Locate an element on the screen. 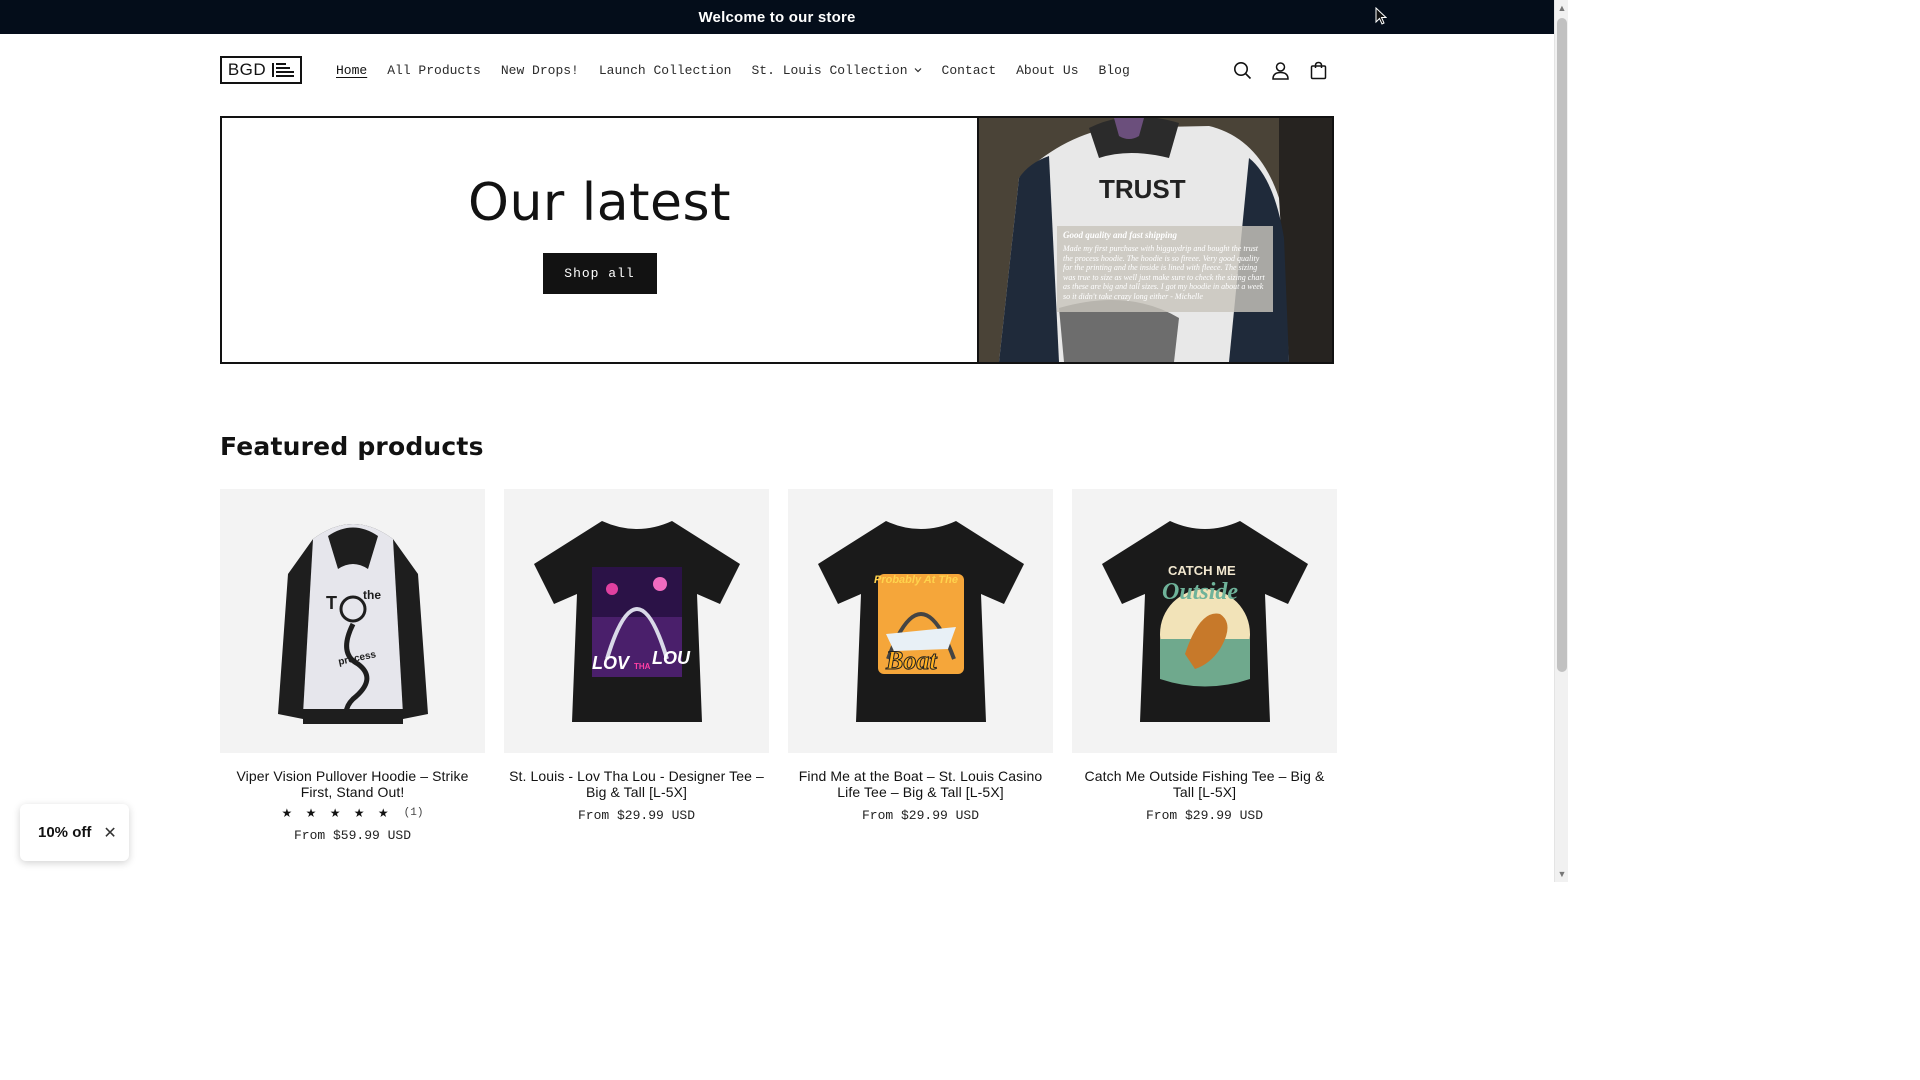 The height and width of the screenshot is (1080, 1920). discount-popup: 10% off ✕ is located at coordinates (74, 832).